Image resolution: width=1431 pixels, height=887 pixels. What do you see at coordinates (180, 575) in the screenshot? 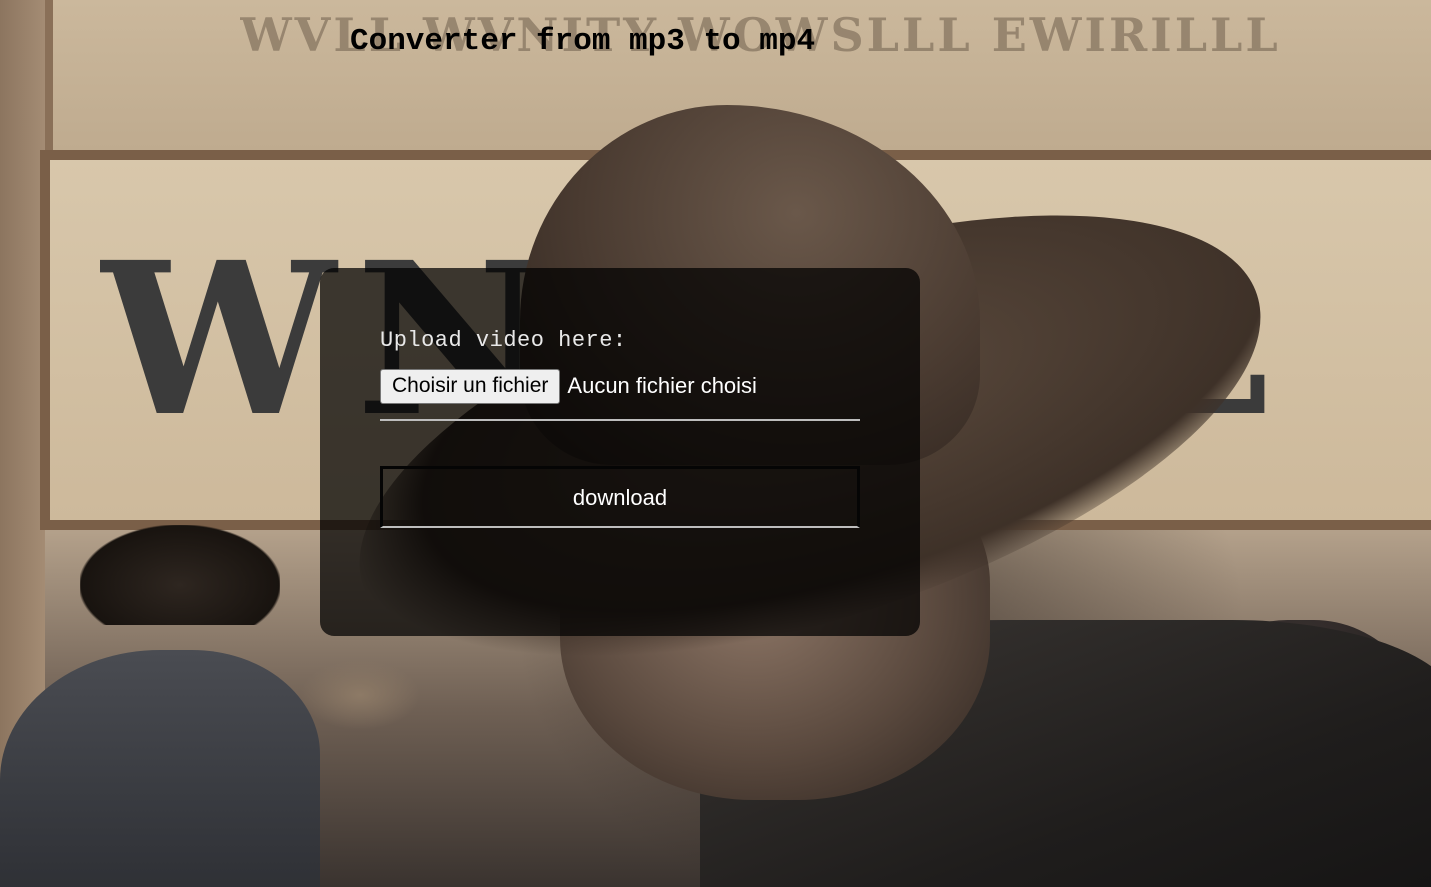
I see `background-hat-left` at bounding box center [180, 575].